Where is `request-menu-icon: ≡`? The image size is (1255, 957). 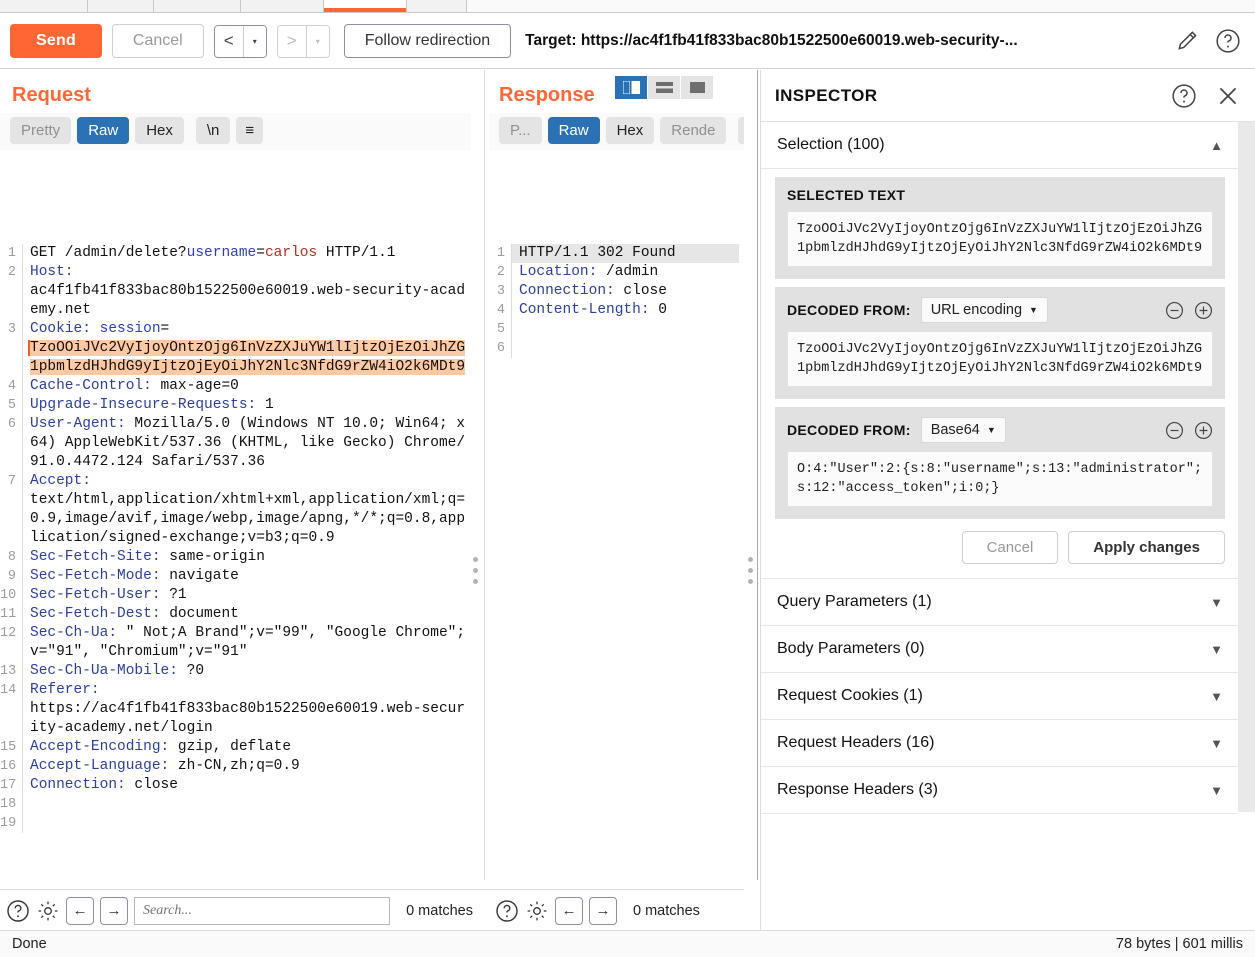
request-menu-icon: ≡ is located at coordinates (250, 130).